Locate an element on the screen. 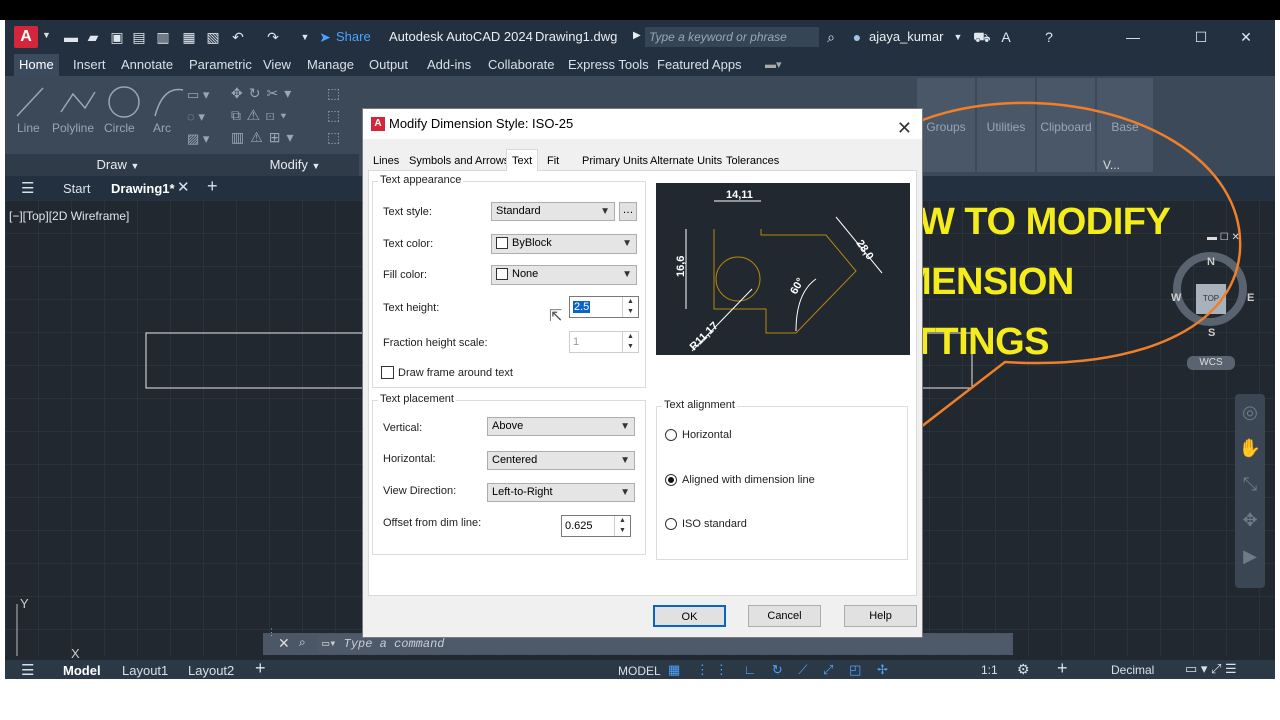  tab-output: Output is located at coordinates (388, 65).